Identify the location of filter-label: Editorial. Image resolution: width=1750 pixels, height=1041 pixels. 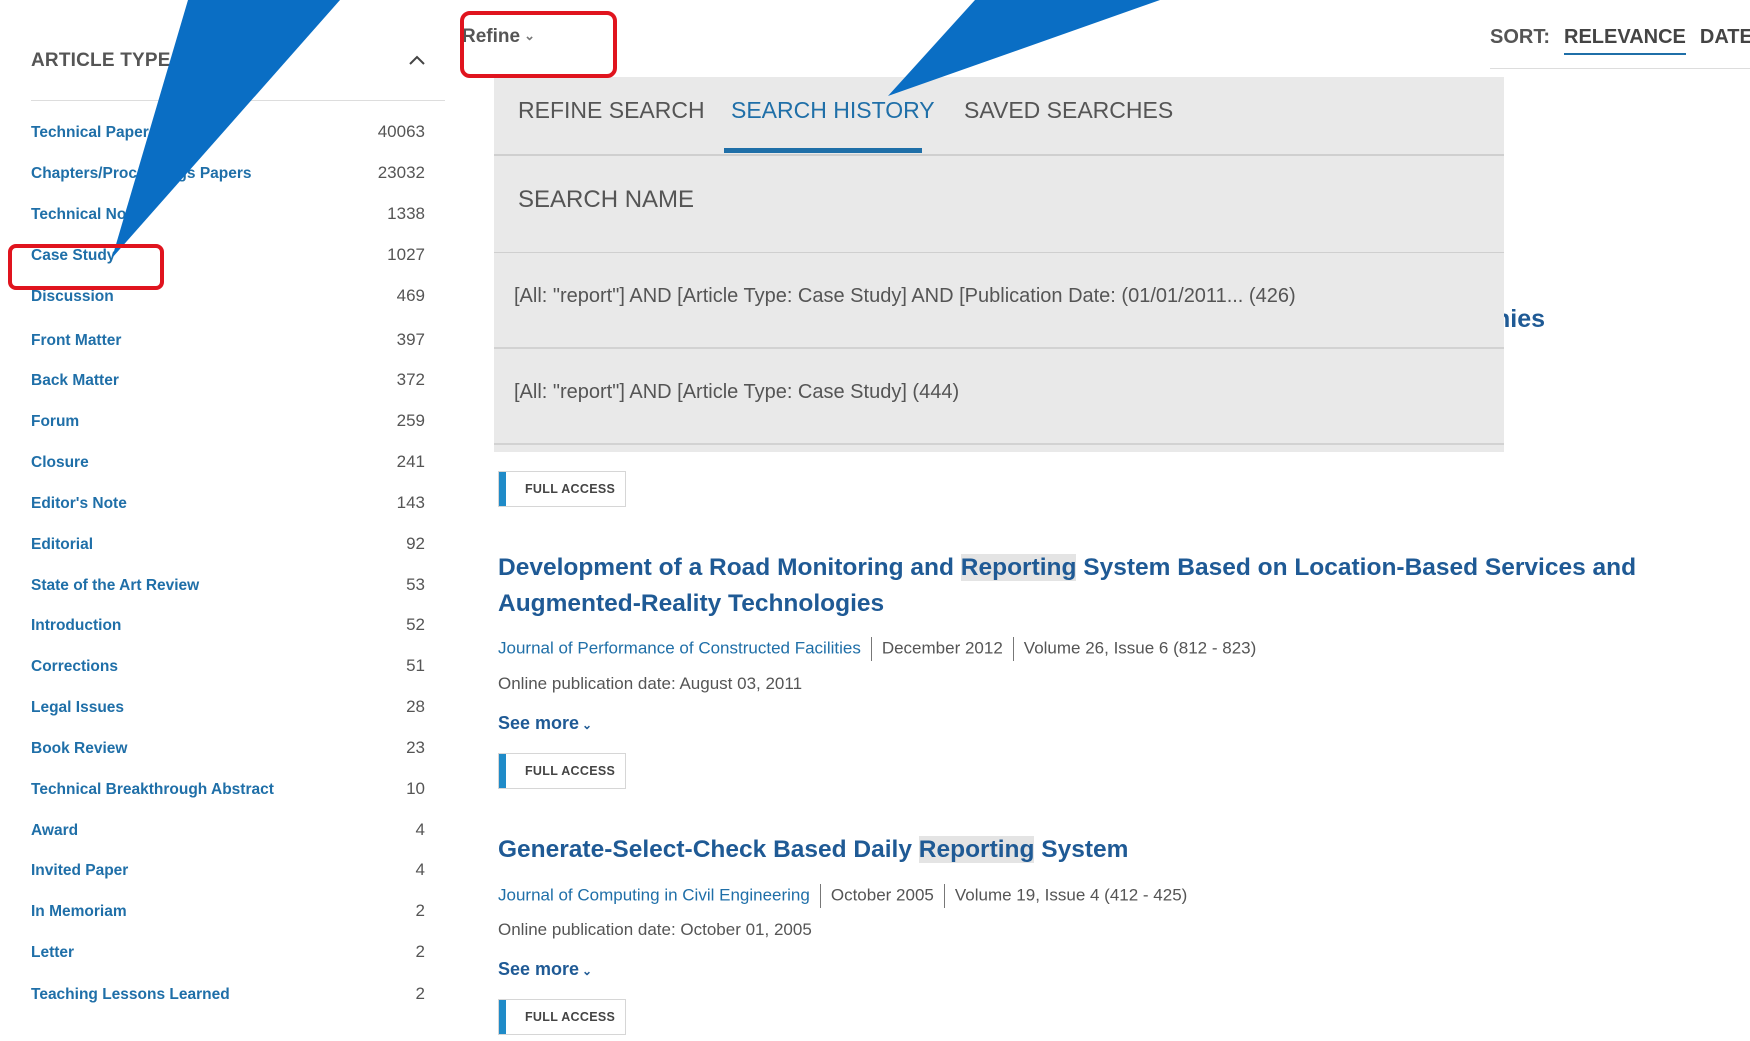
(62, 545).